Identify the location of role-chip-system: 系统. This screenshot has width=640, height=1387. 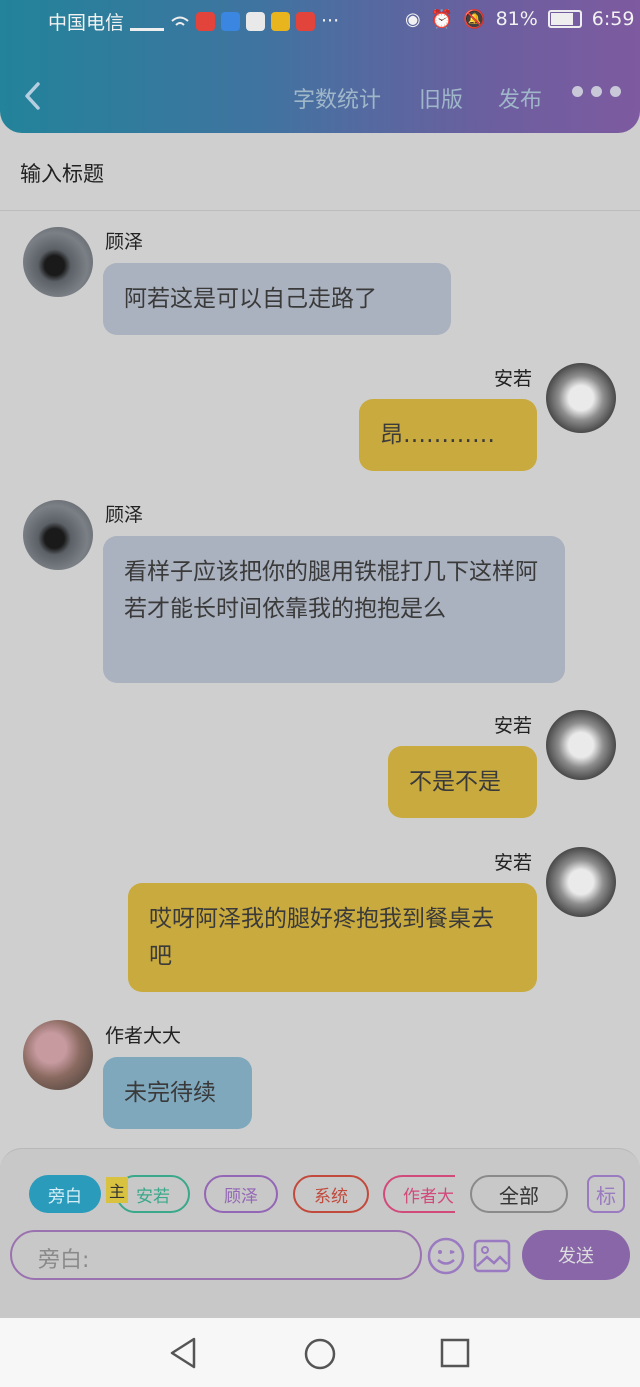
(331, 1194).